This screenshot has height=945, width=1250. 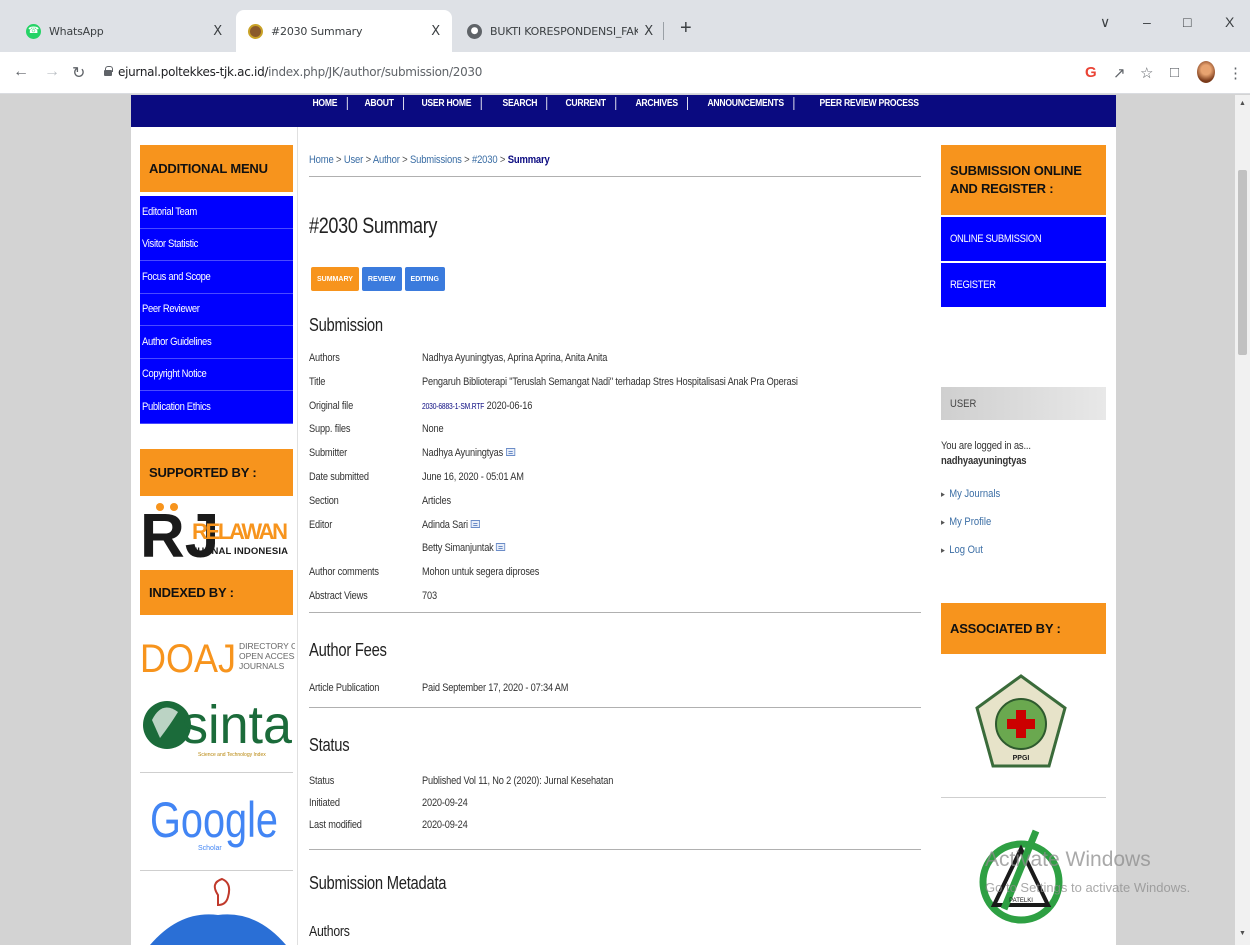 What do you see at coordinates (325, 103) in the screenshot?
I see `top-nav-item: HOME` at bounding box center [325, 103].